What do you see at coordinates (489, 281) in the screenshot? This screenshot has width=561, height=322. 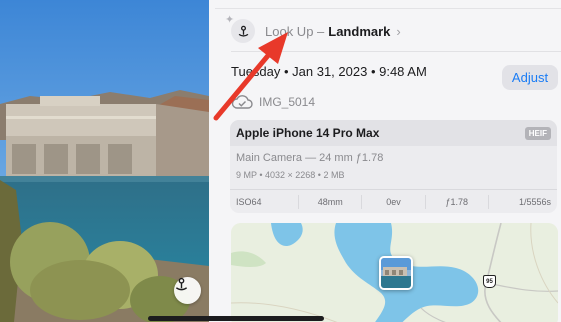 I see `highway-shield: 95` at bounding box center [489, 281].